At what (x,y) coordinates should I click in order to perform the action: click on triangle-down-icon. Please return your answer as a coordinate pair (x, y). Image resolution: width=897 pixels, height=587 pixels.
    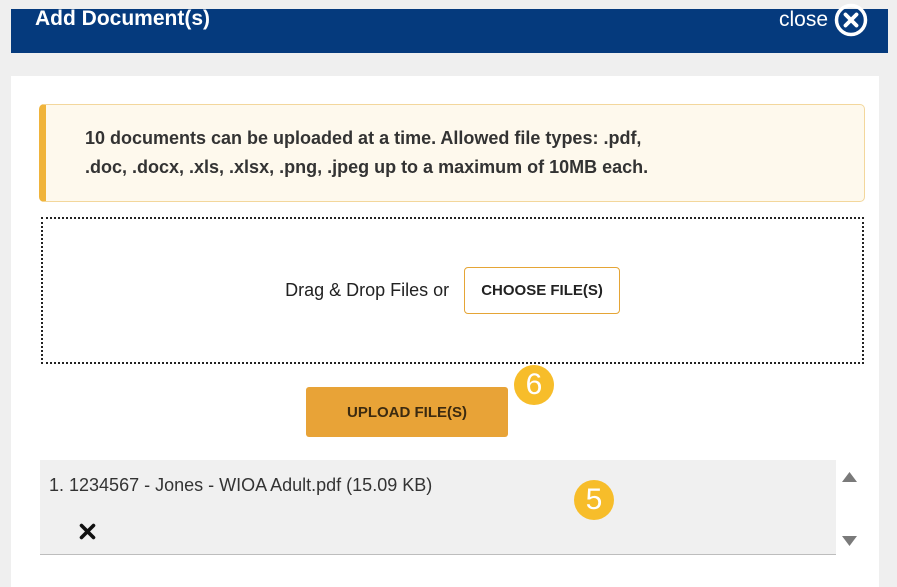
    Looking at the image, I should click on (849, 541).